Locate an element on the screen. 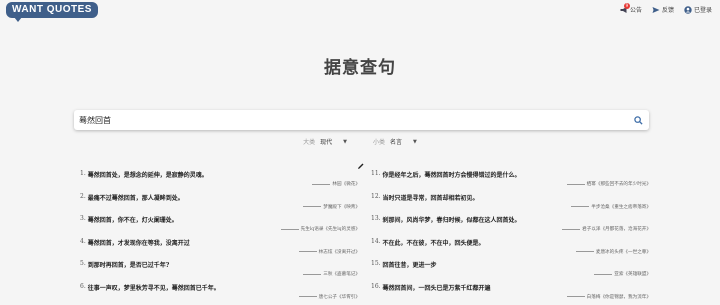 The image size is (720, 305). quote-source: 栖幂《那些回不去的年少时光》 is located at coordinates (609, 184).